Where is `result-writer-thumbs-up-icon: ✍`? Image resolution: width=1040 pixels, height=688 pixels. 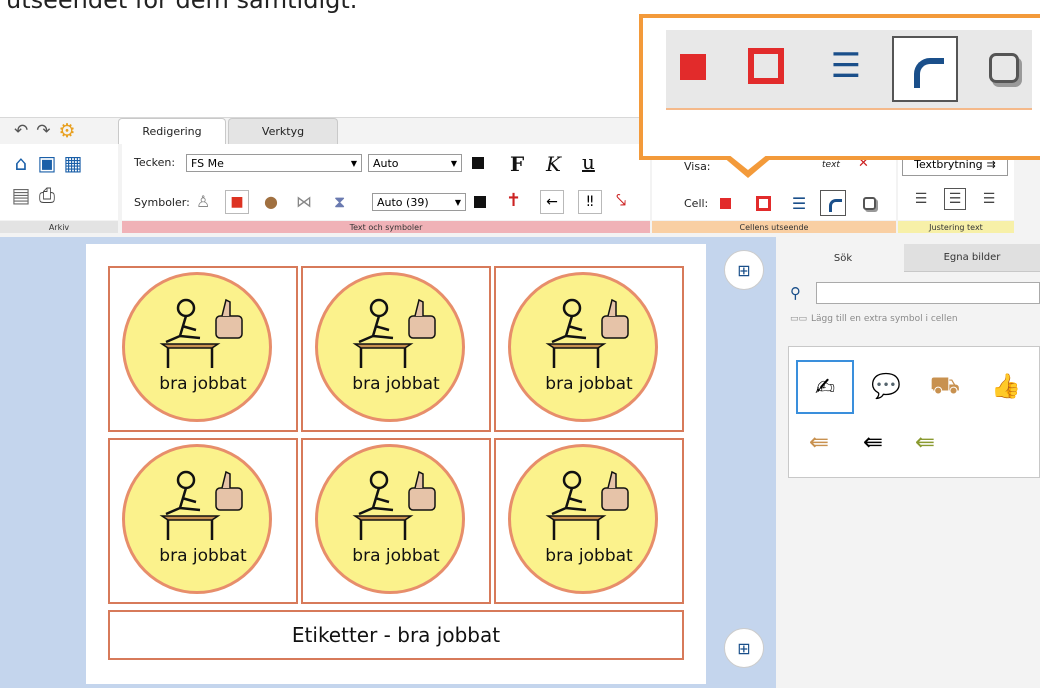 result-writer-thumbs-up-icon: ✍ is located at coordinates (825, 387).